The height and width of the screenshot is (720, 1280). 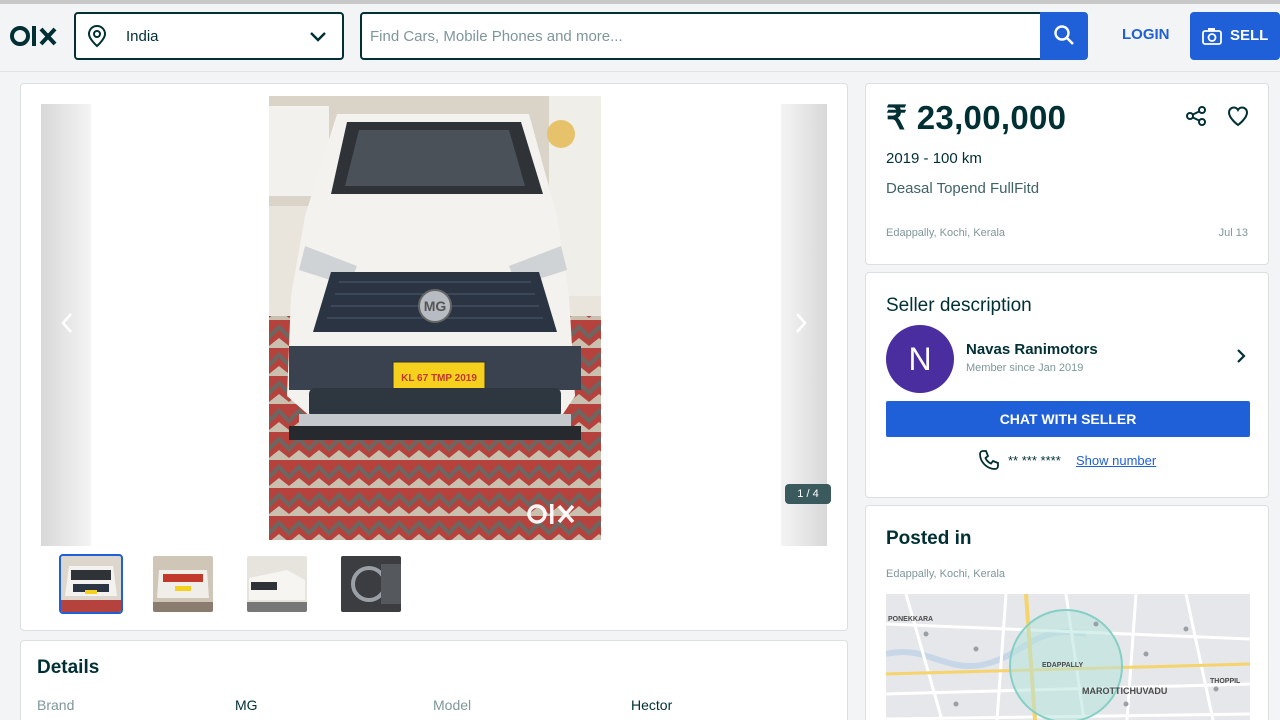 I want to click on masked-phone: ** *** ****, so click(x=1034, y=460).